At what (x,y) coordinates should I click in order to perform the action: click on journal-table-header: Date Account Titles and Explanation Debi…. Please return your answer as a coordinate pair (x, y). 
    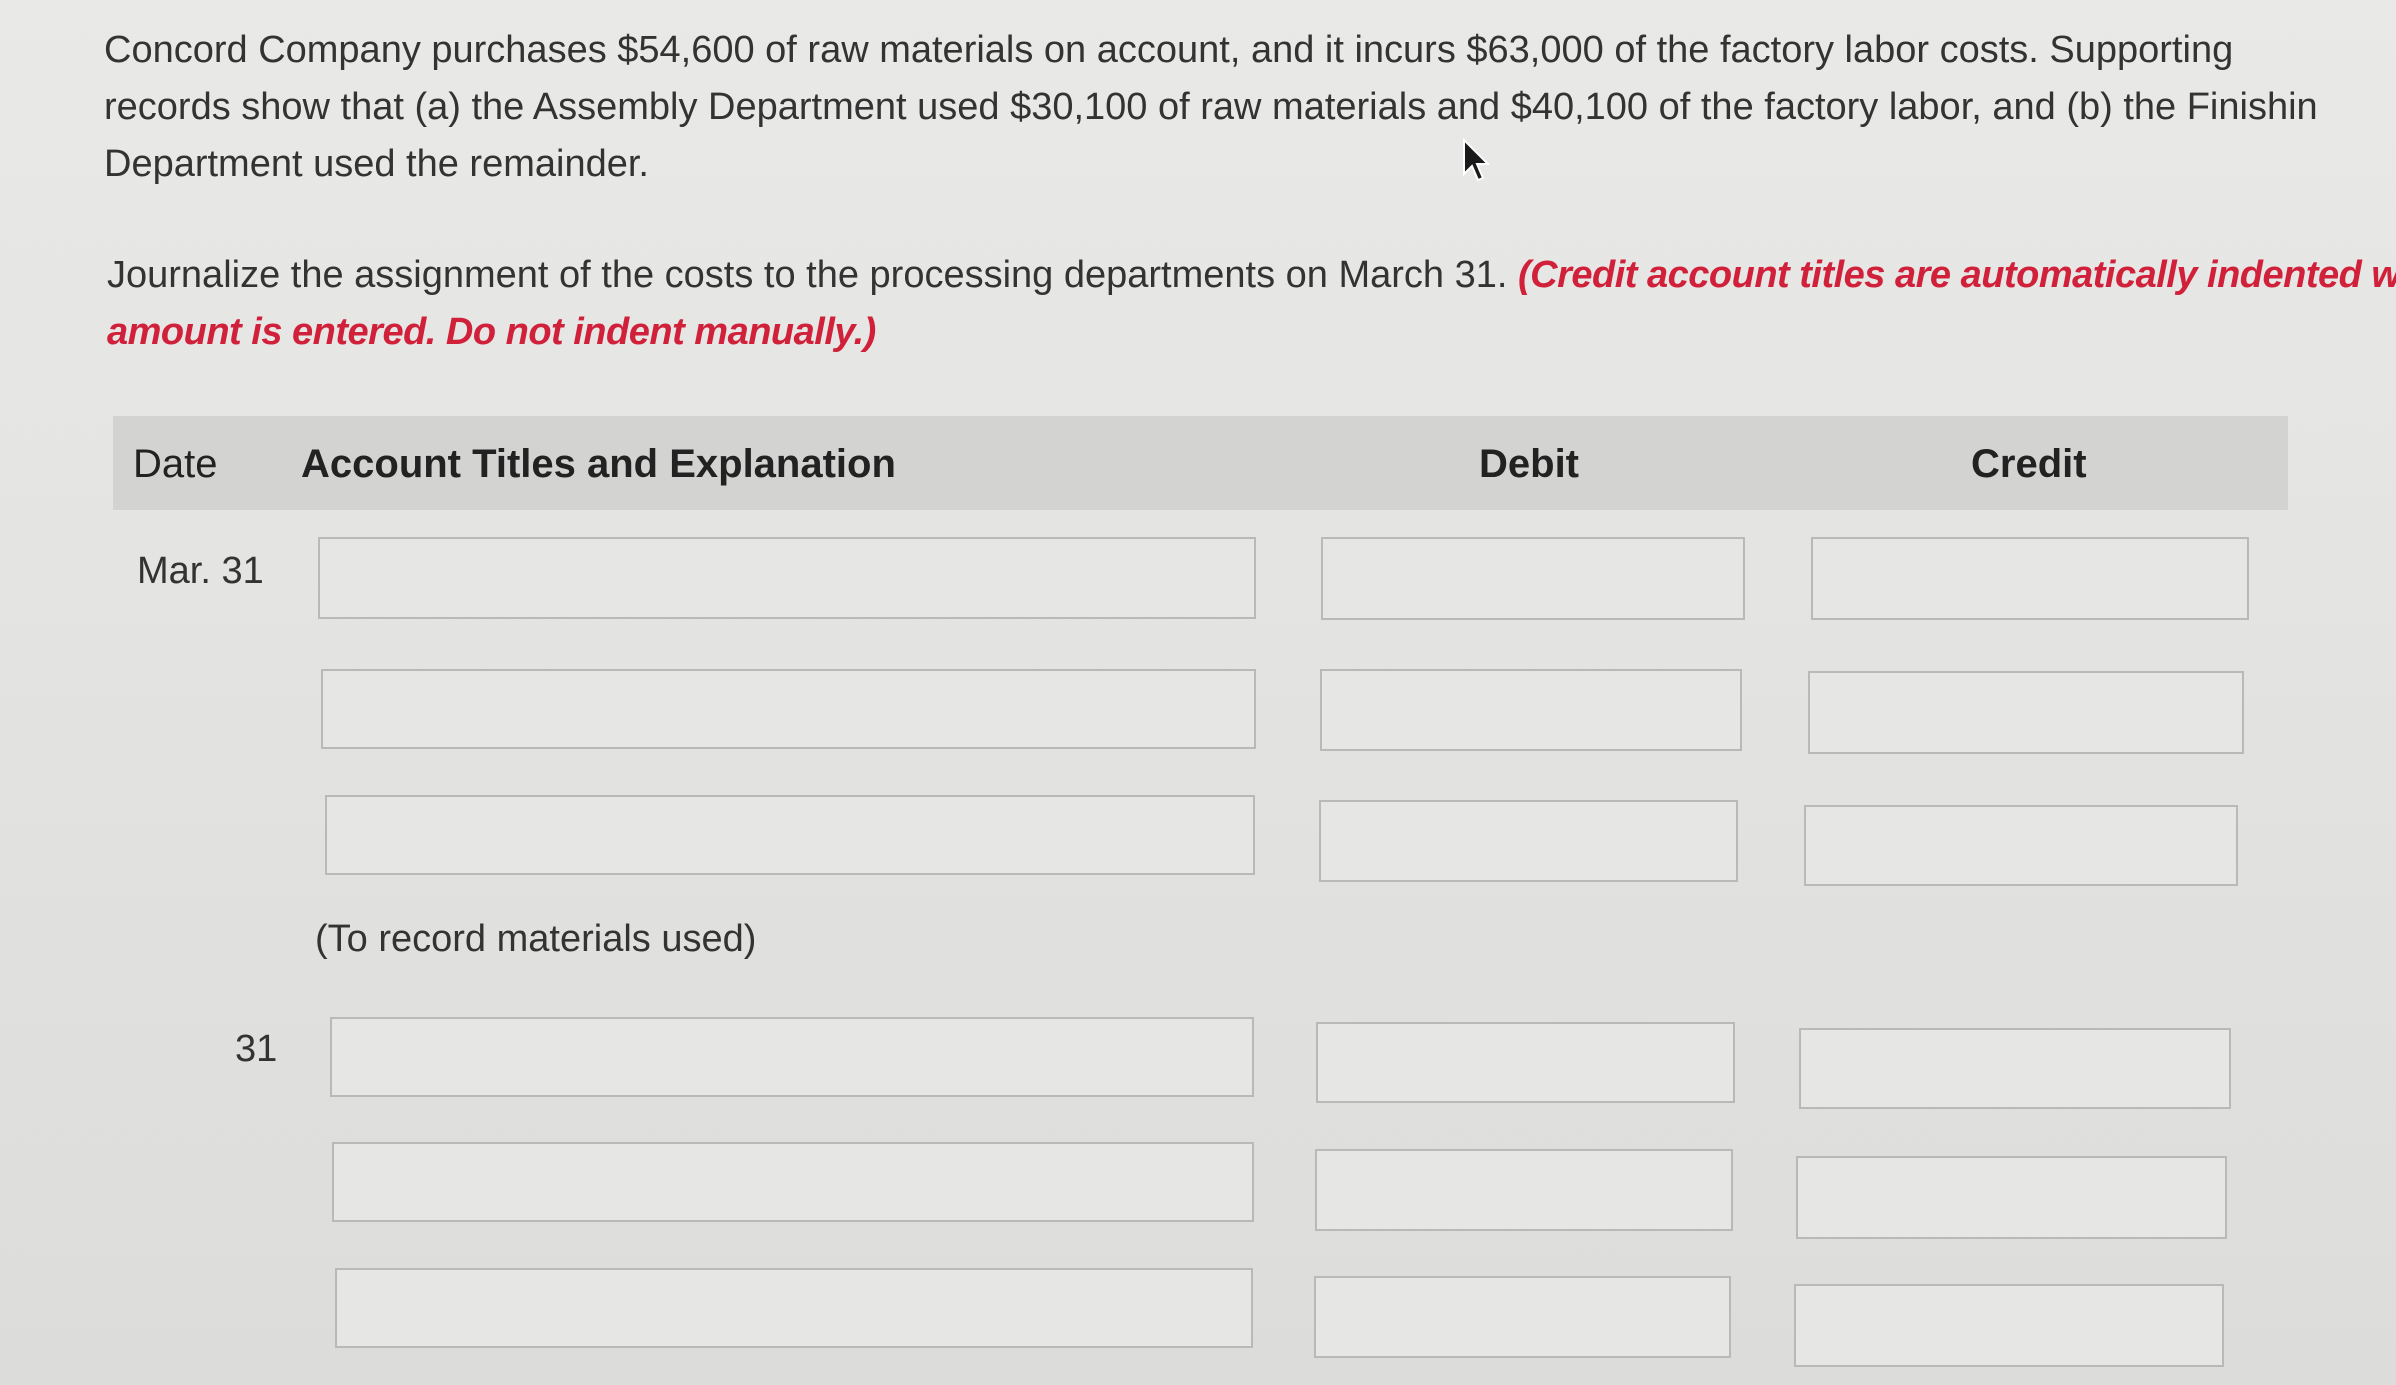
    Looking at the image, I should click on (1200, 463).